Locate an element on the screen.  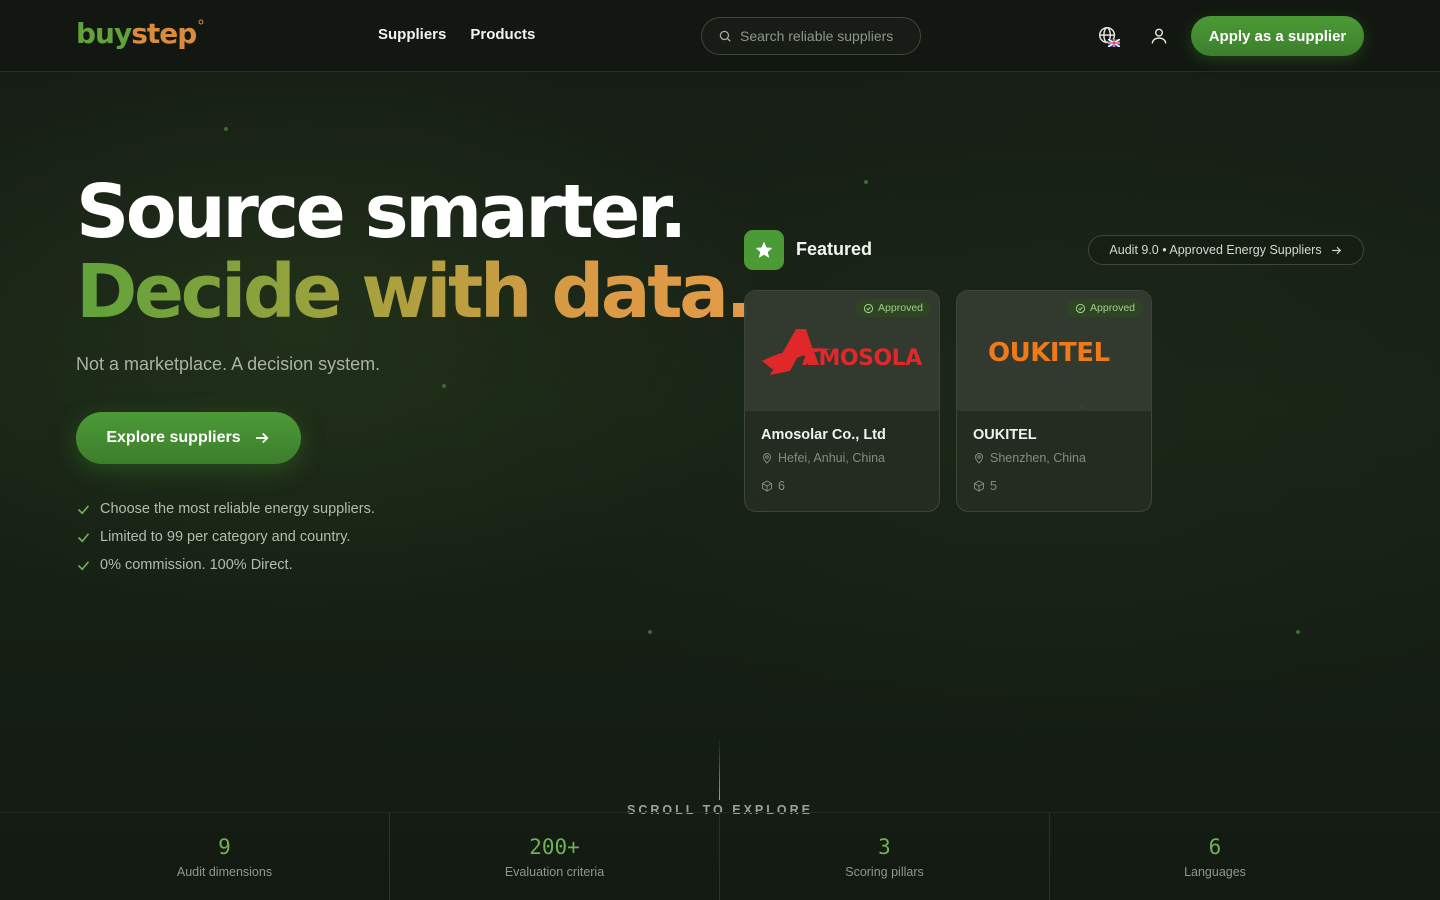
stat-scoring-pillars: 3 Scoring pillars is located at coordinates (885, 856).